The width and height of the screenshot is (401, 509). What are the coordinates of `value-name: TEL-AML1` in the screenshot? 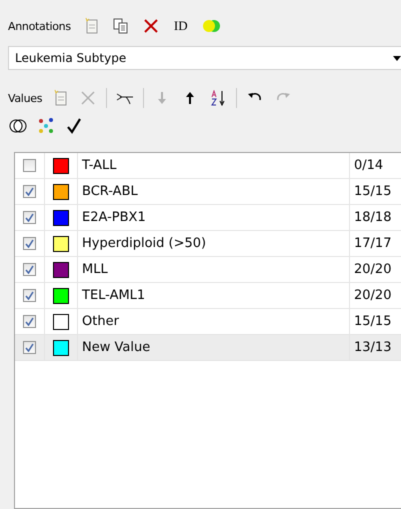 It's located at (114, 295).